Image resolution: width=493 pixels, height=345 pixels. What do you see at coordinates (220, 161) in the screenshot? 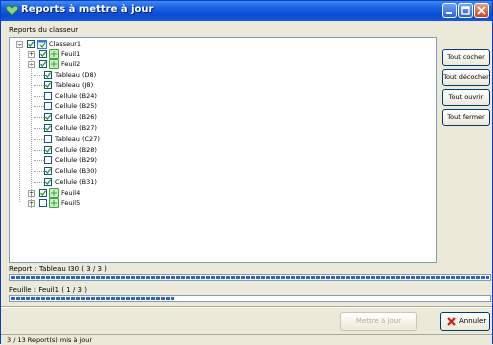
I see `tree-node-cellule-b29: Cellule (B29)` at bounding box center [220, 161].